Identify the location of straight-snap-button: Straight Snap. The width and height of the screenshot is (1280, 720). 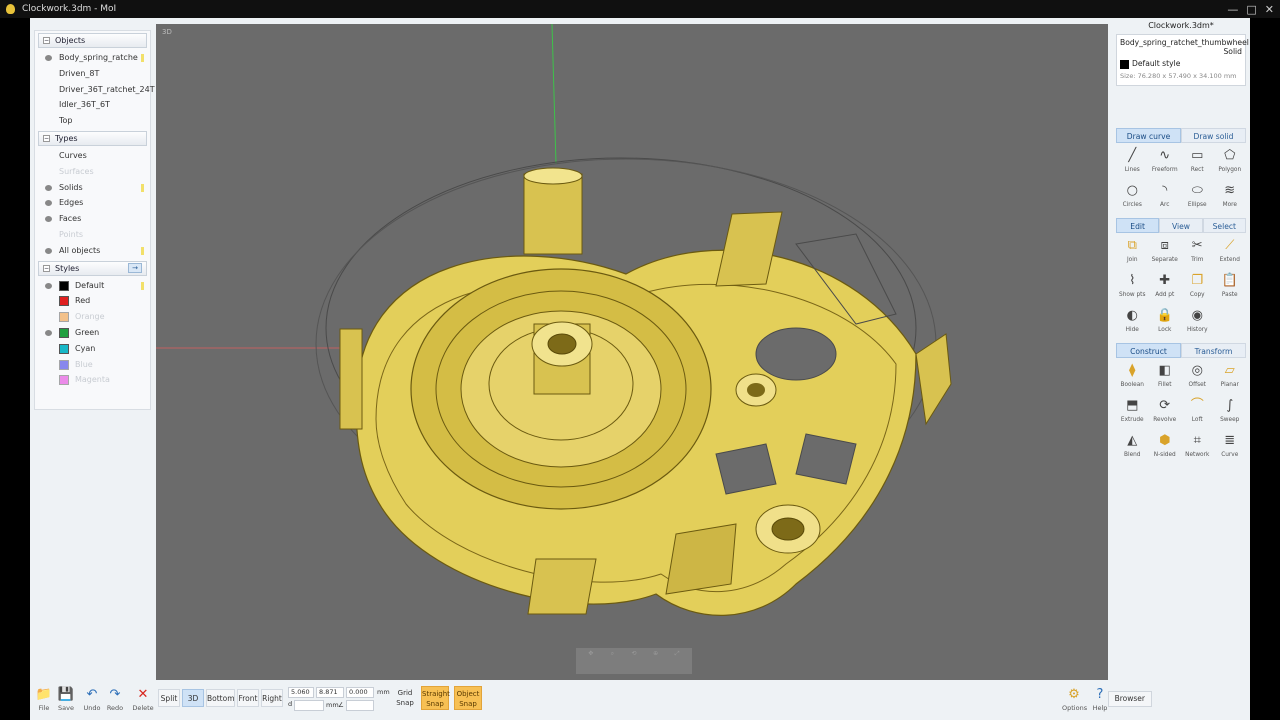
(435, 698).